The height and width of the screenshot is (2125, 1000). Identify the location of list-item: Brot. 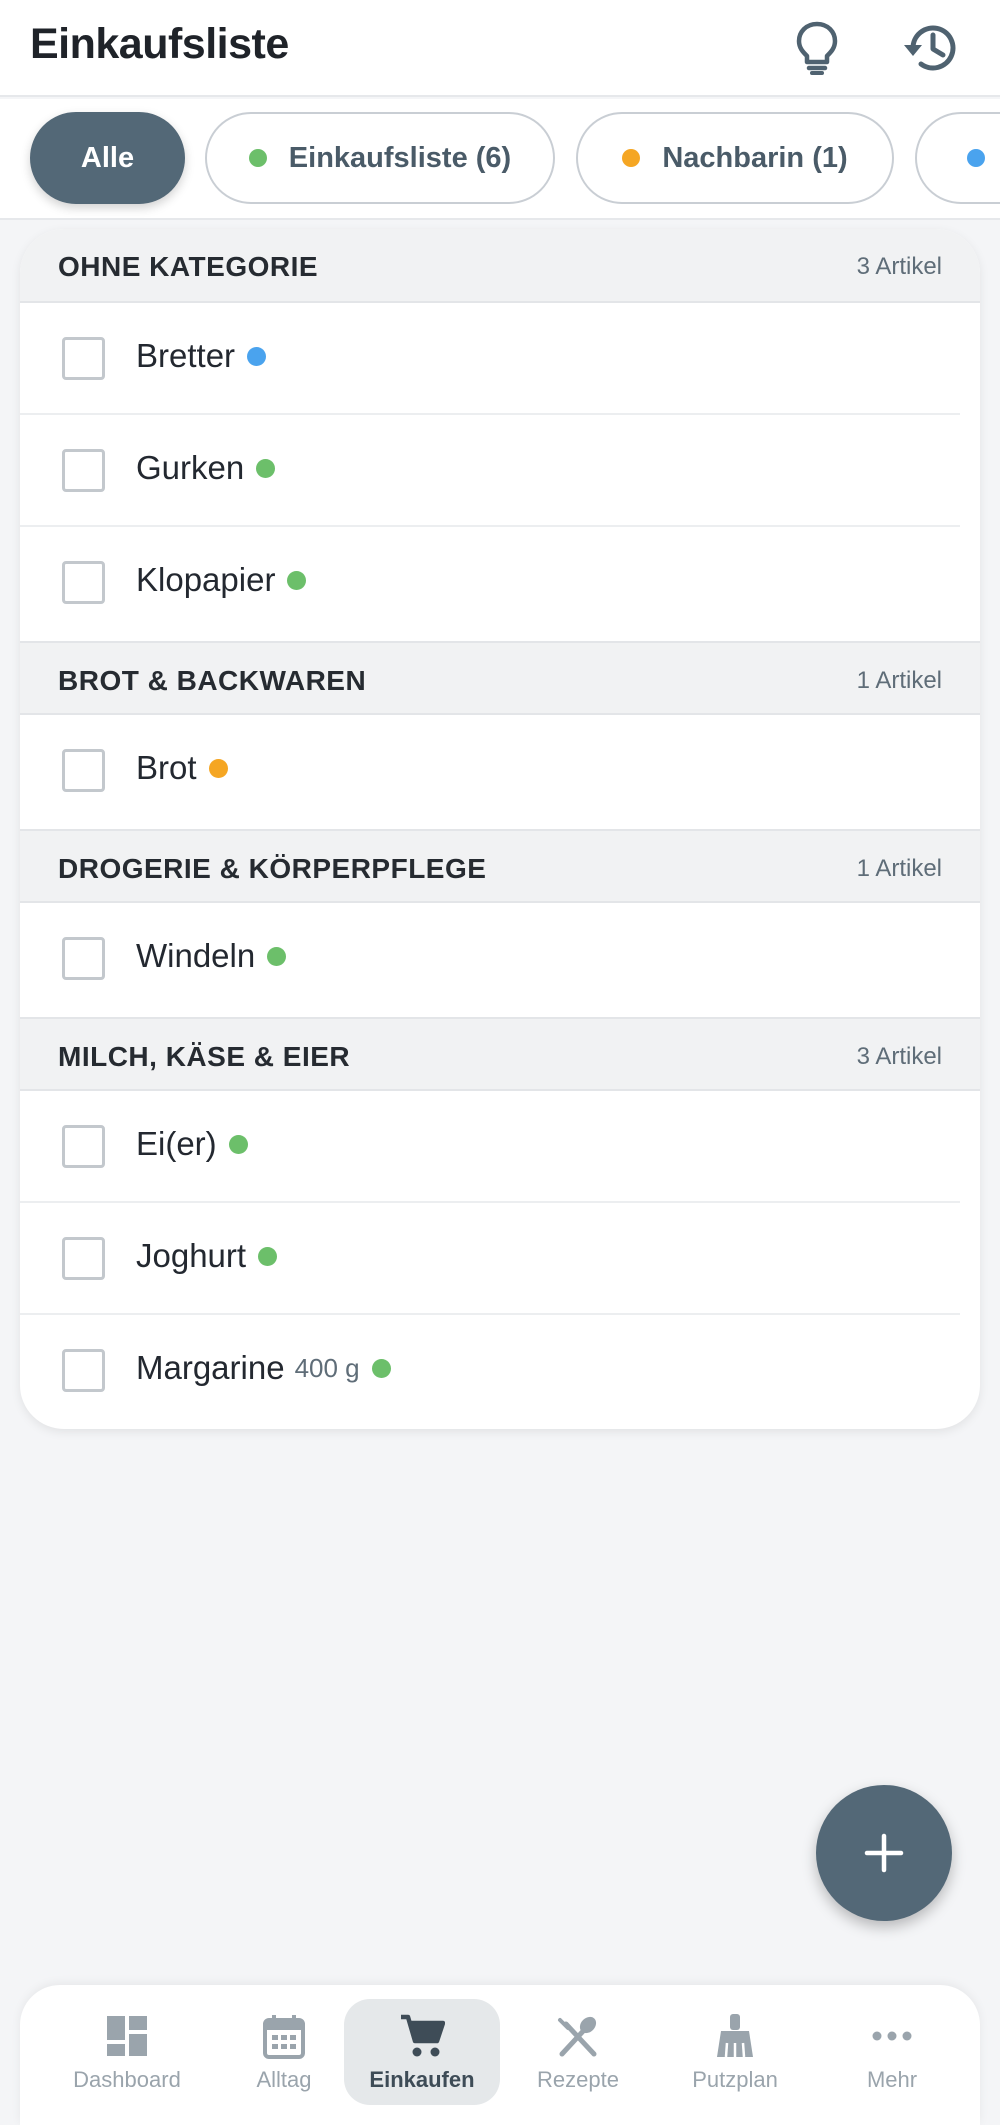
(500, 771).